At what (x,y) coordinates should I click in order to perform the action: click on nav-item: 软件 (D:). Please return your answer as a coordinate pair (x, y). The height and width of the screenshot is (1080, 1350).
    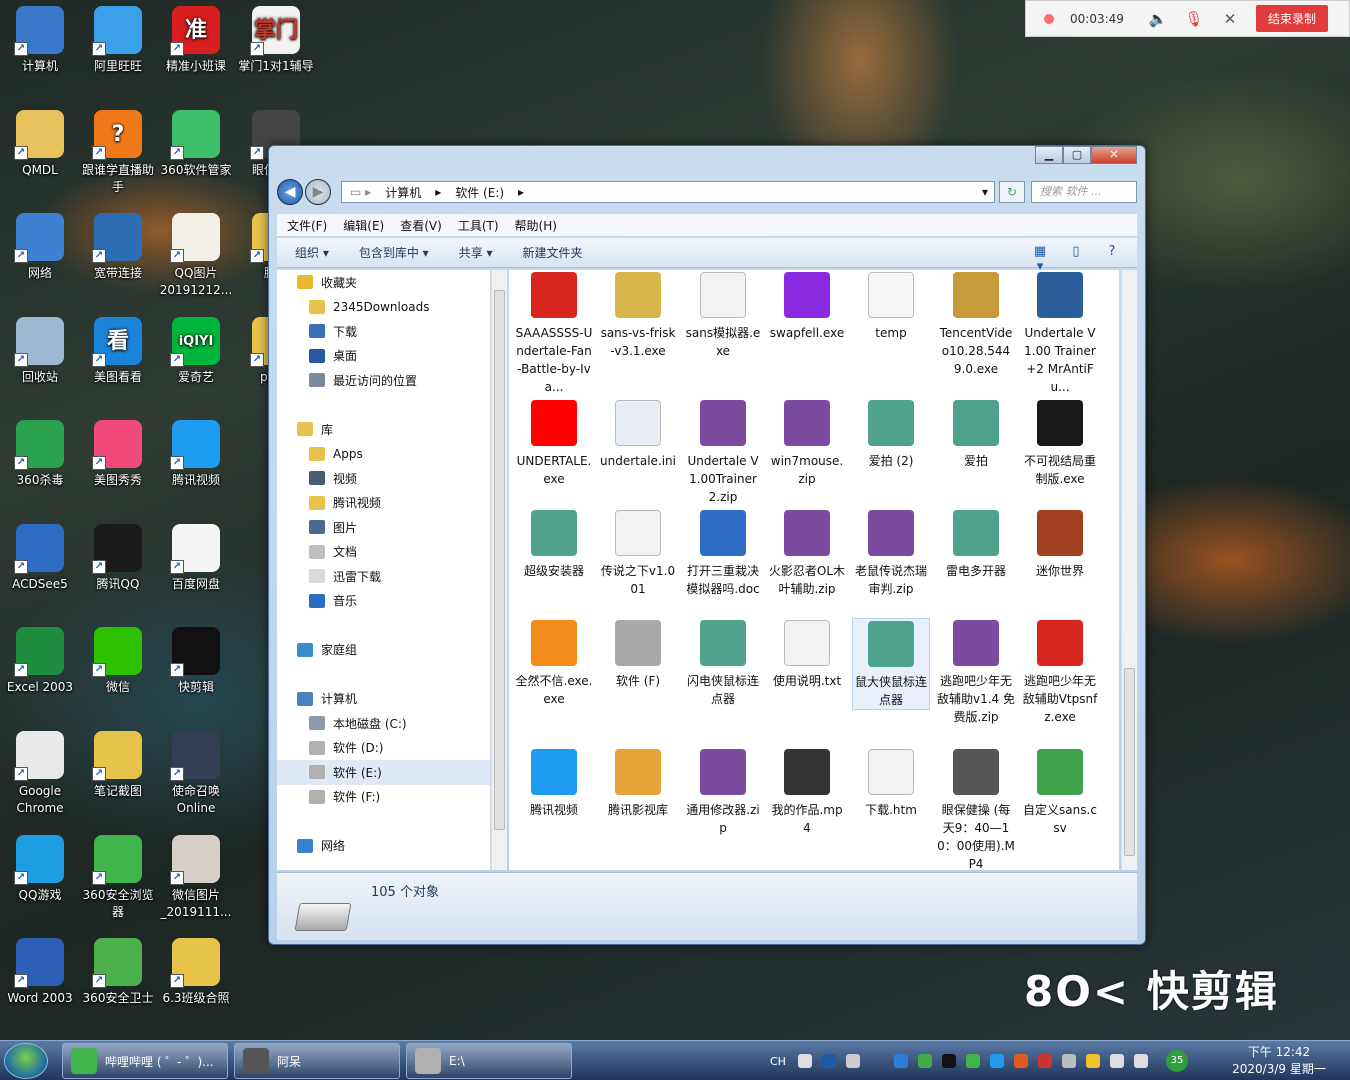
    Looking at the image, I should click on (383, 748).